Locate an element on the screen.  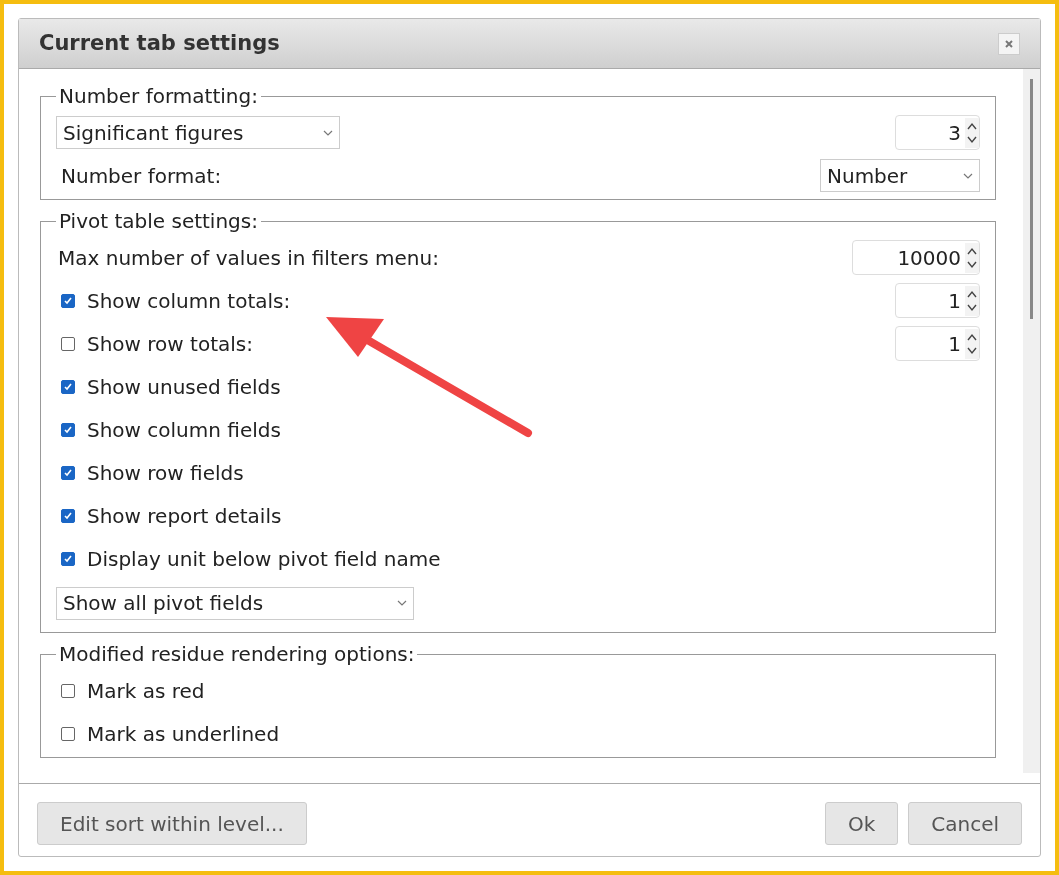
checkbox-label: Mark as red is located at coordinates (146, 691).